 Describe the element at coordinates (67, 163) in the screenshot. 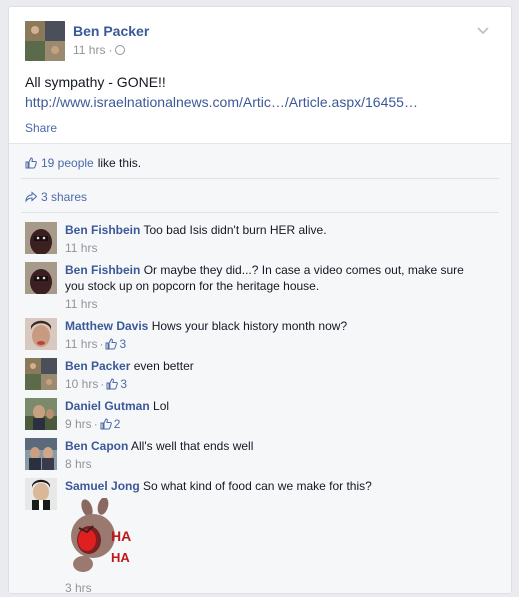

I see `likes-count-link: 19 people` at that location.